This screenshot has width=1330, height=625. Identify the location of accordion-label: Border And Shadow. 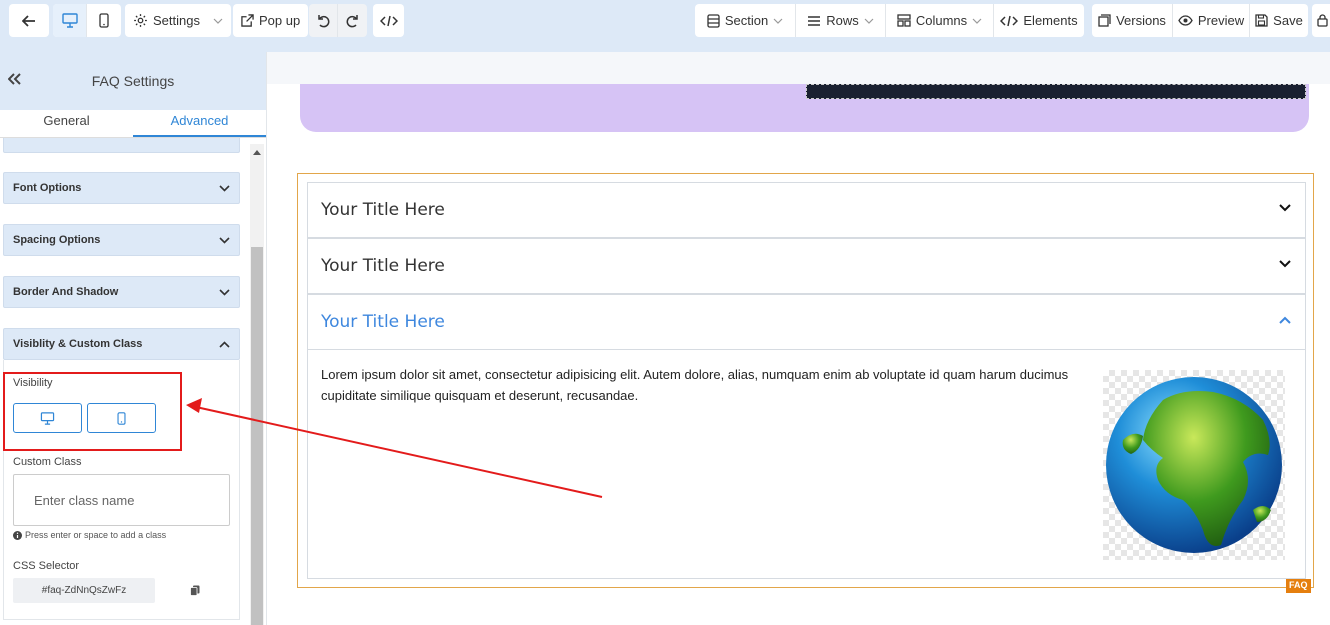
(66, 292).